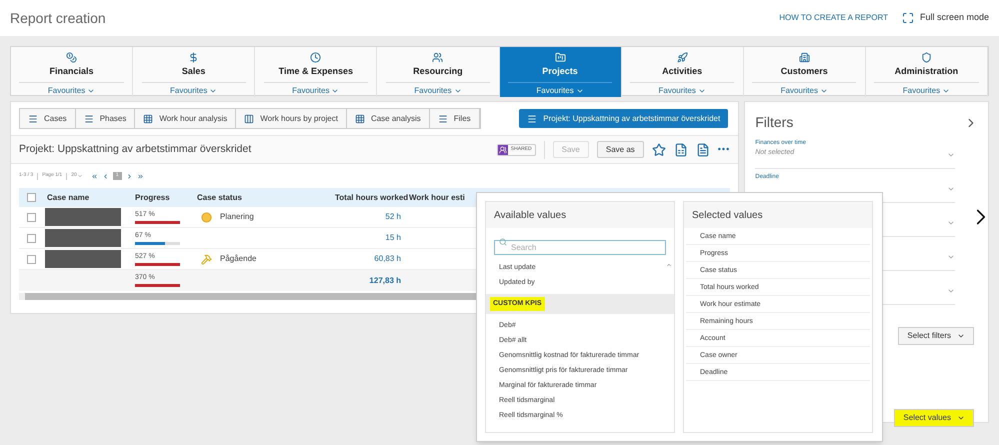  What do you see at coordinates (393, 217) in the screenshot?
I see `hours-cell-text: 52 h` at bounding box center [393, 217].